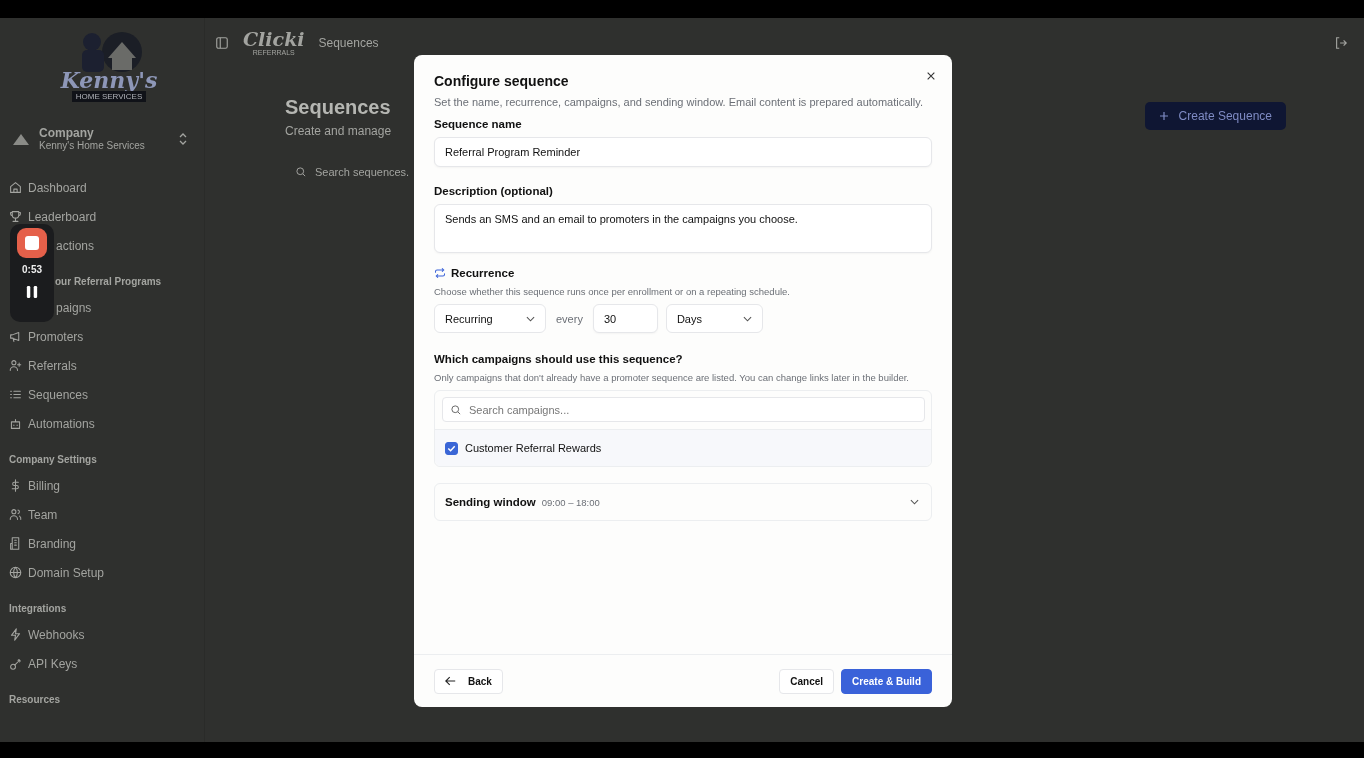 This screenshot has height=758, width=1364. I want to click on nav-item: Referrals, so click(52, 365).